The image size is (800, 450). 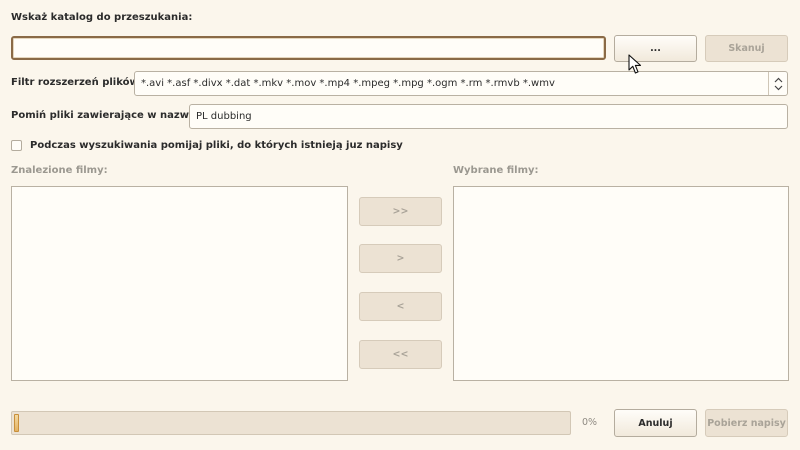 I want to click on skip-input: PL dubbing, so click(x=488, y=116).